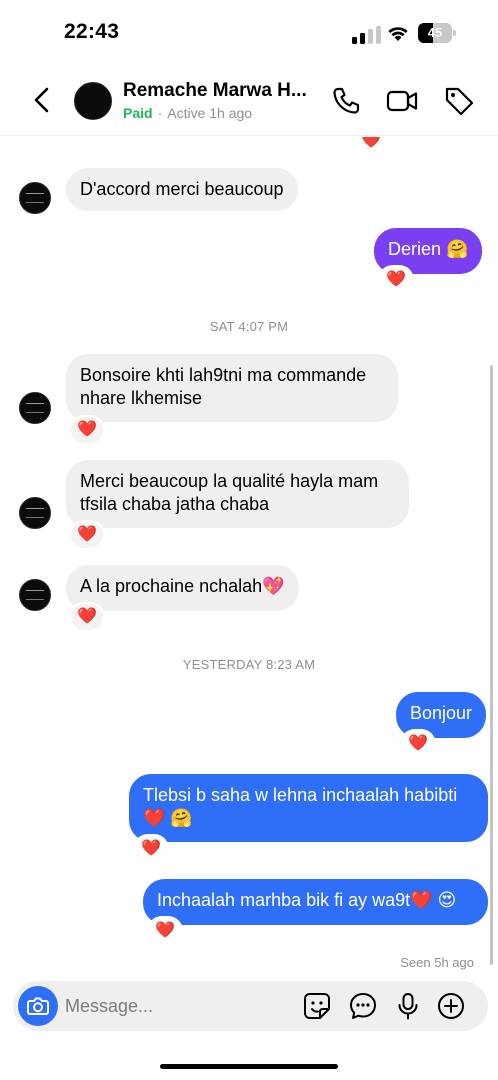 Image resolution: width=498 pixels, height=1080 pixels. I want to click on seen-receipt: Seen 5h ago, so click(437, 962).